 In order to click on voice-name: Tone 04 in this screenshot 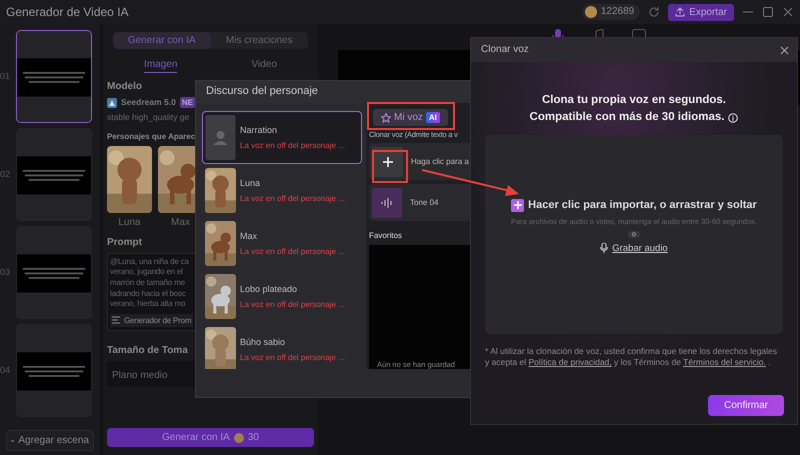, I will do `click(424, 203)`.